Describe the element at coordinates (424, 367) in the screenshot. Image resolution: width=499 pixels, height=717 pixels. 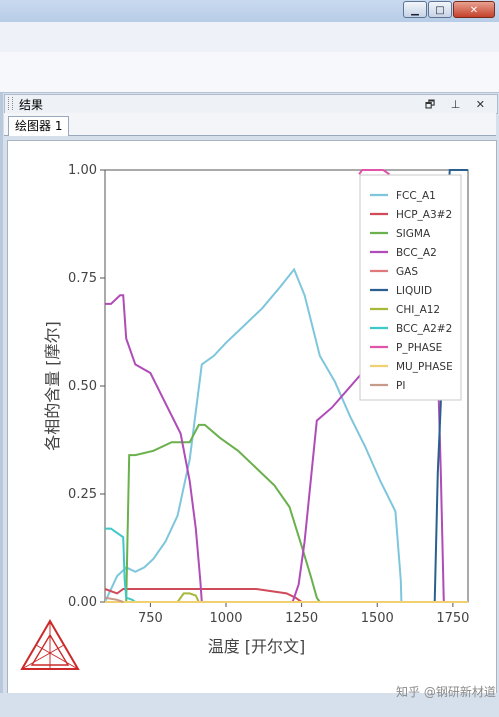
I see `legend-label: MU_PHASE` at that location.